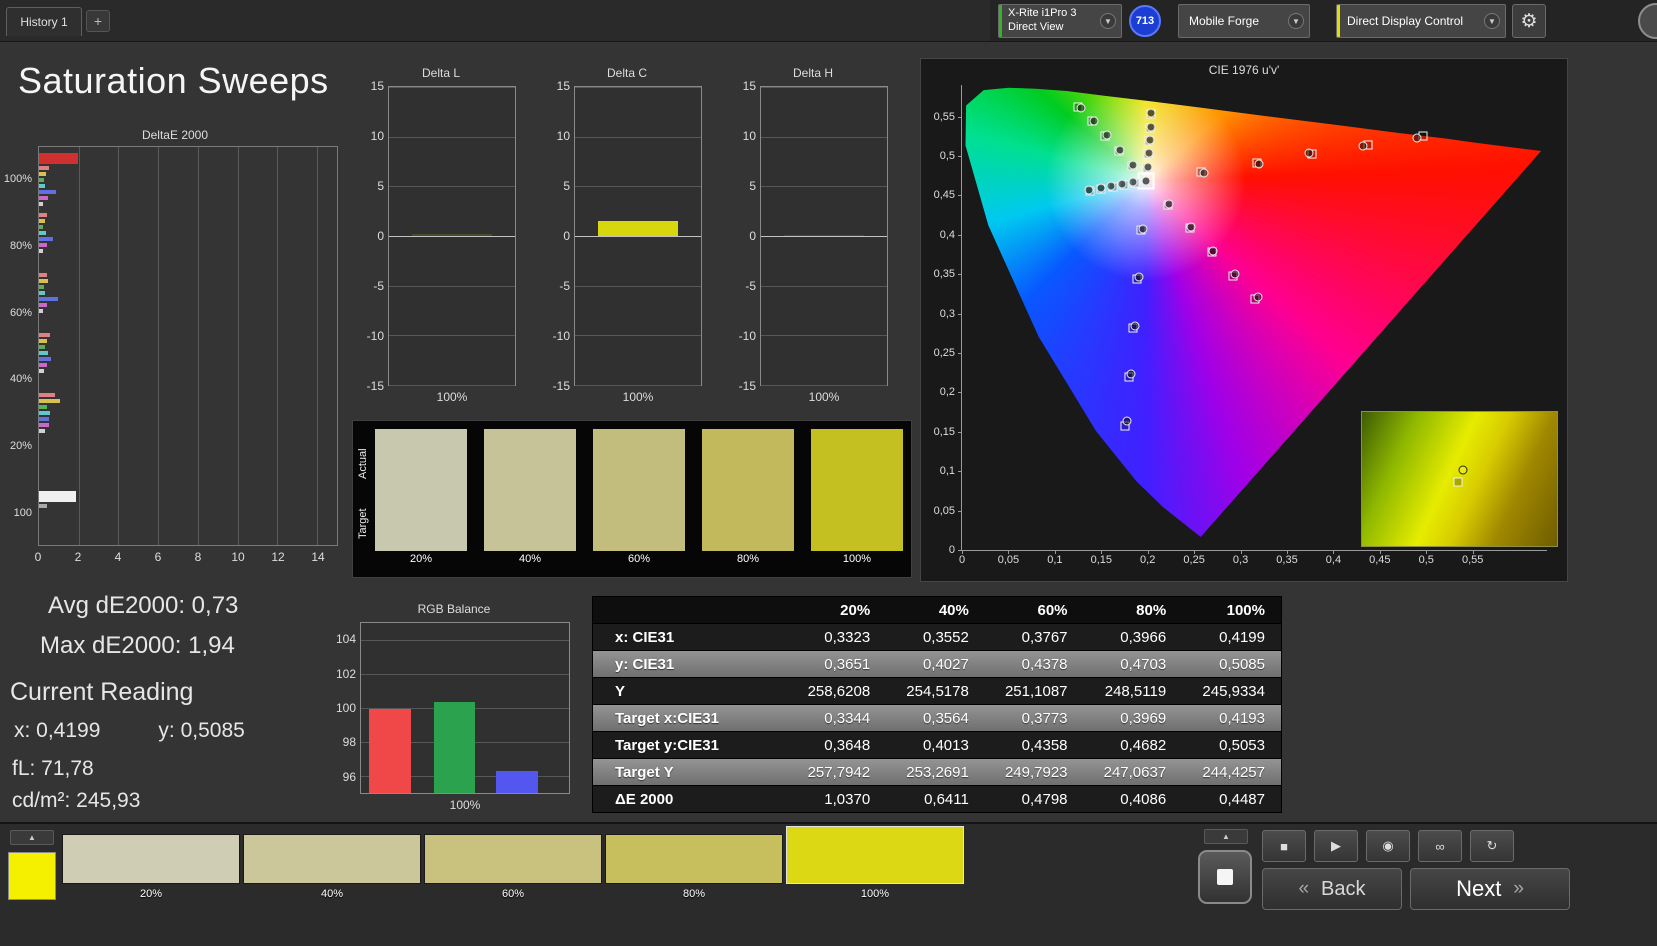 The height and width of the screenshot is (946, 1657). Describe the element at coordinates (1034, 799) in the screenshot. I see `cell-value: 0,4798` at that location.